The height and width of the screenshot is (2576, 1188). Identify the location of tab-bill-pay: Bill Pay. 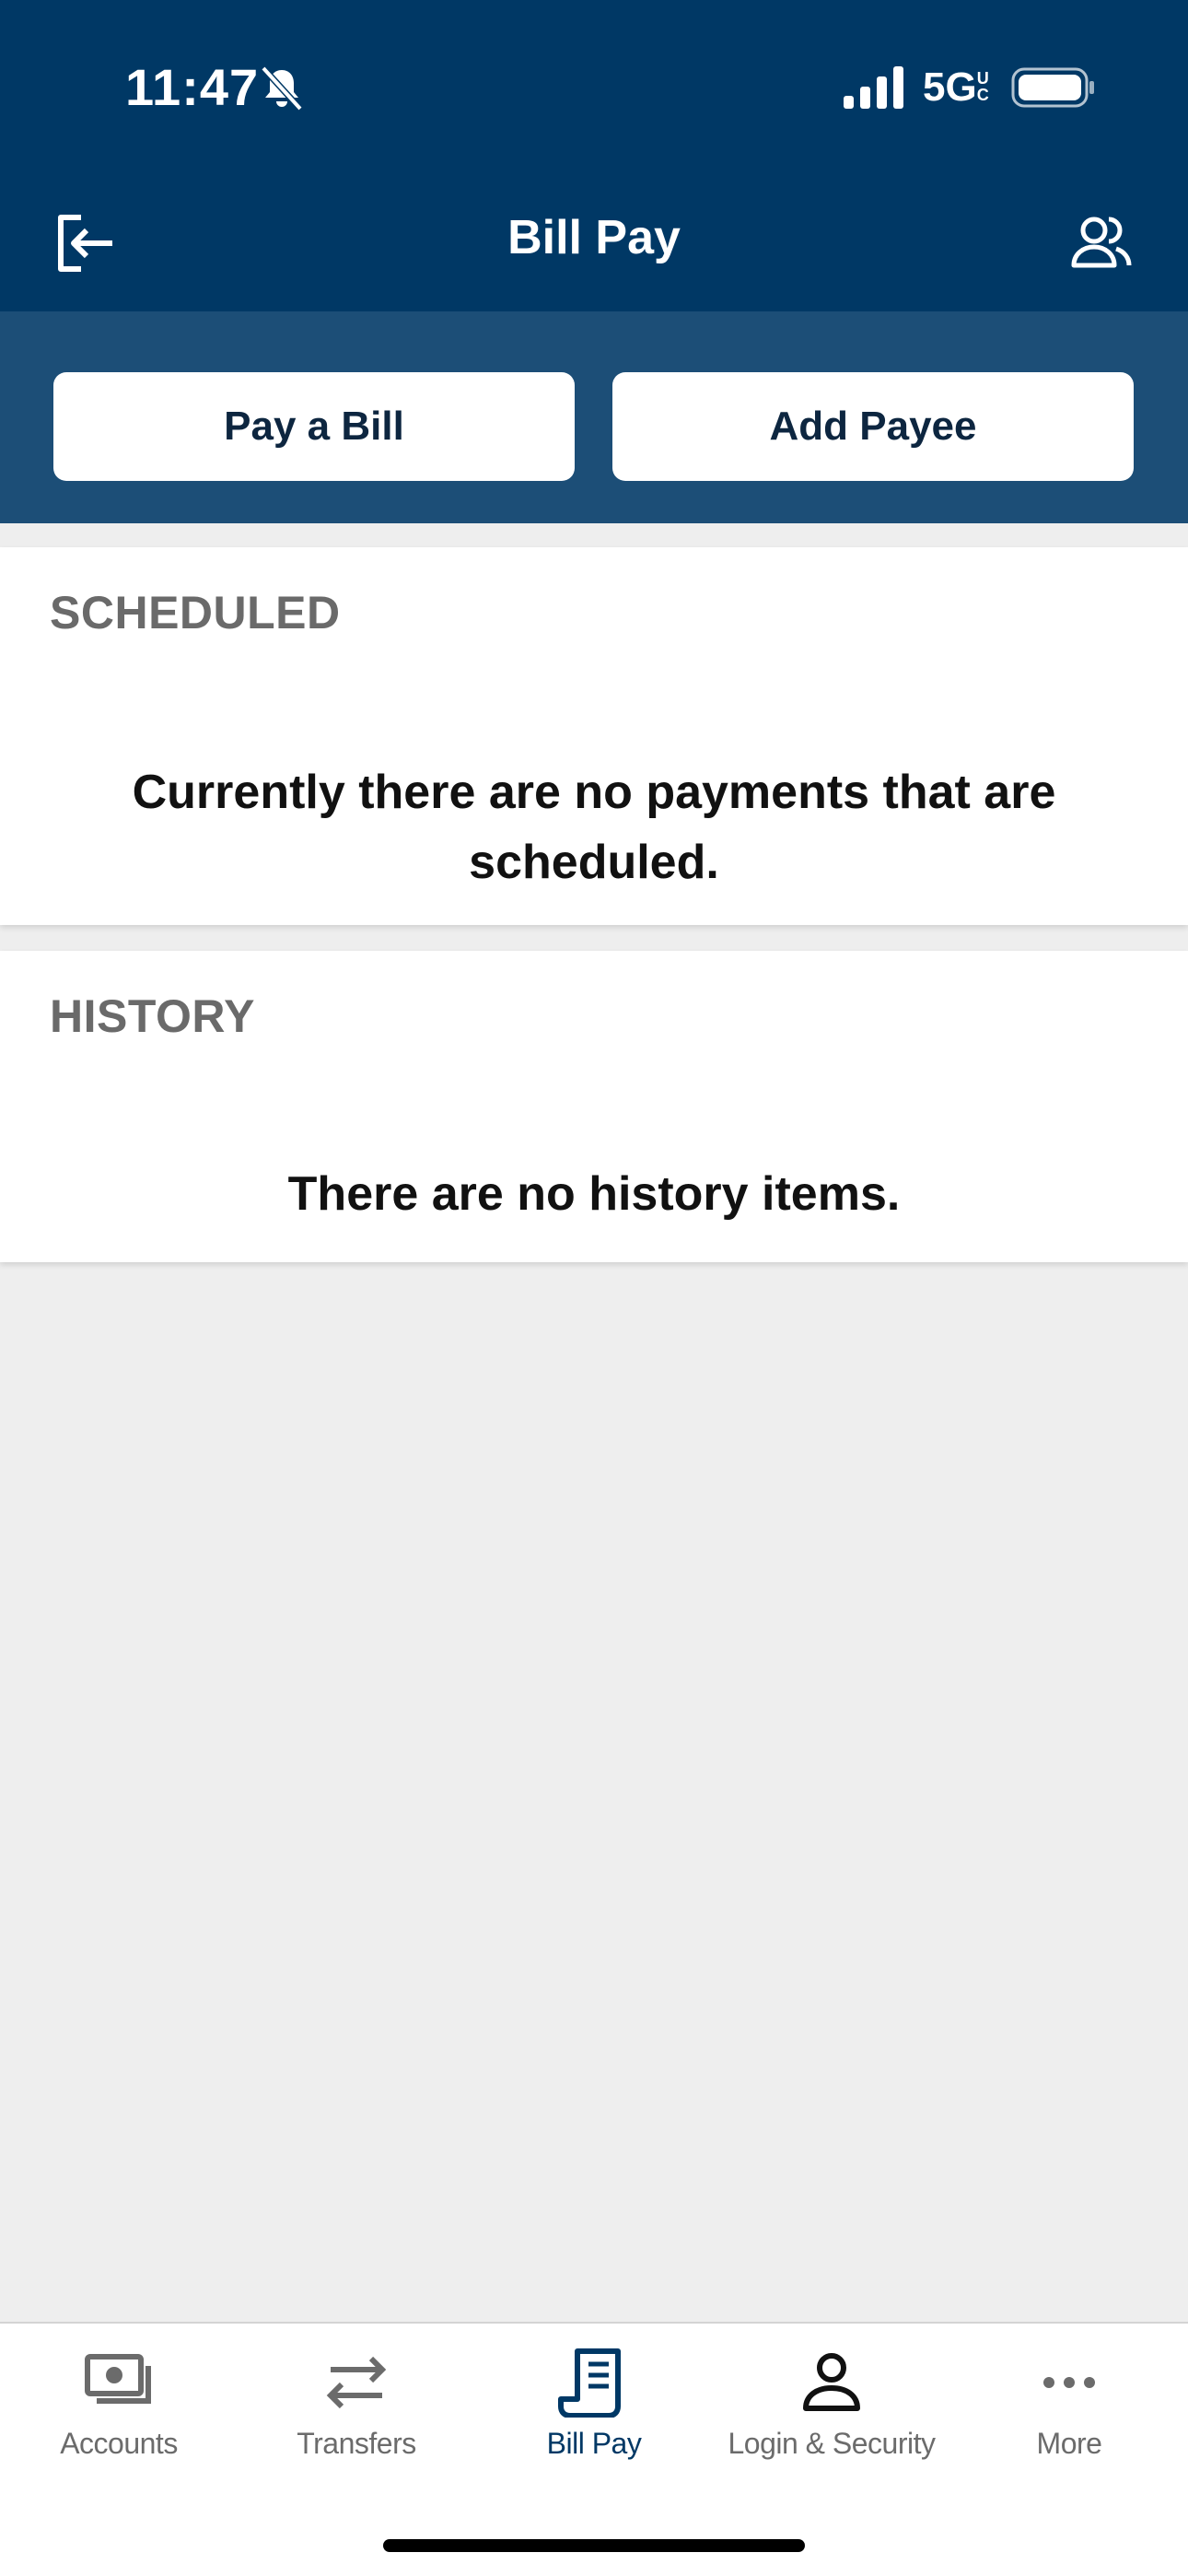
(594, 2416).